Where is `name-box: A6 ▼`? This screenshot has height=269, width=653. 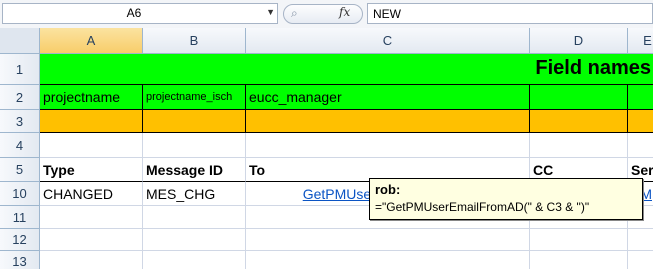
name-box: A6 ▼ is located at coordinates (140, 13).